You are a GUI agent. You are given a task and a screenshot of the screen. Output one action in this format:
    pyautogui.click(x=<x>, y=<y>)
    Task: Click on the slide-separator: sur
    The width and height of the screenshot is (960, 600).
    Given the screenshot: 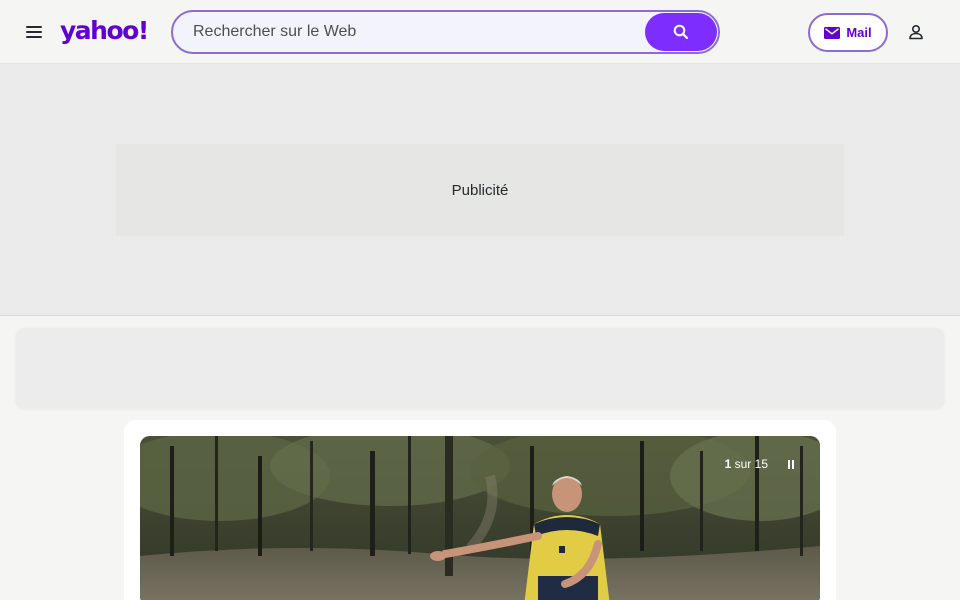 What is the action you would take?
    pyautogui.click(x=743, y=464)
    